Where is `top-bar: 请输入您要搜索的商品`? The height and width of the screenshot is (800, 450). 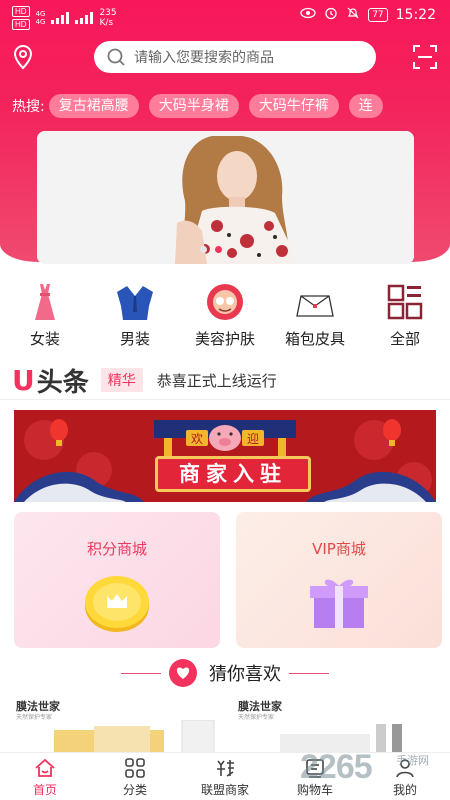 top-bar: 请输入您要搜索的商品 is located at coordinates (225, 58).